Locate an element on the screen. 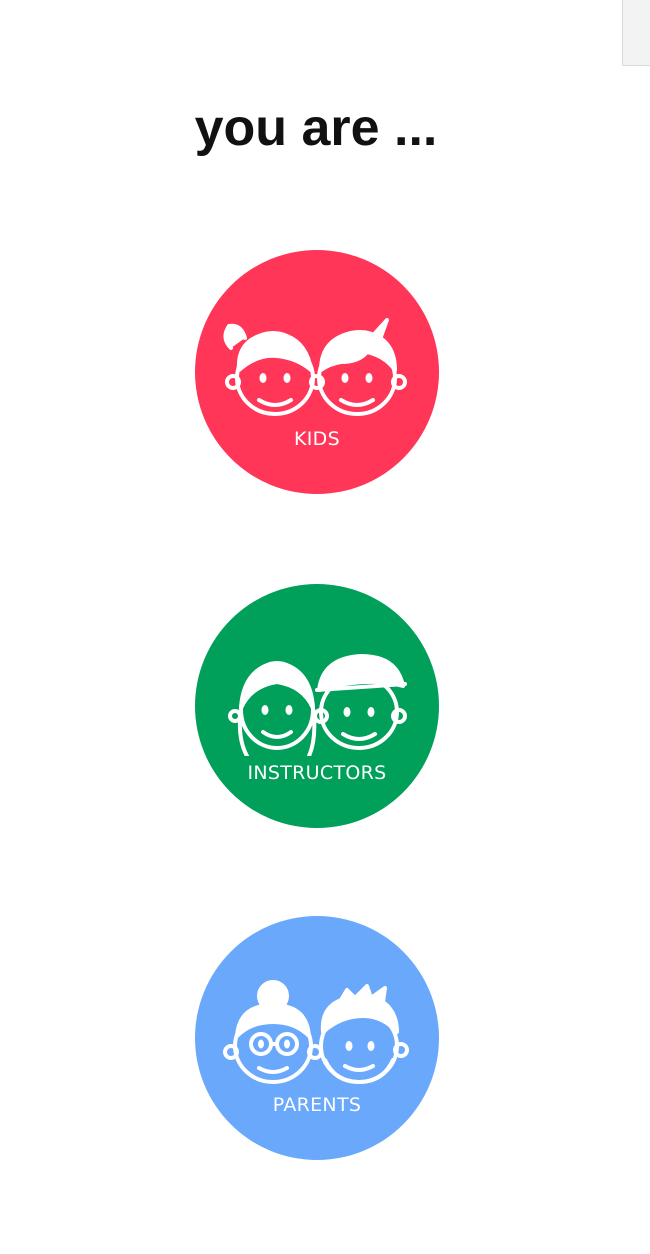  instructors-button: INSTRUCTORS is located at coordinates (317, 706).